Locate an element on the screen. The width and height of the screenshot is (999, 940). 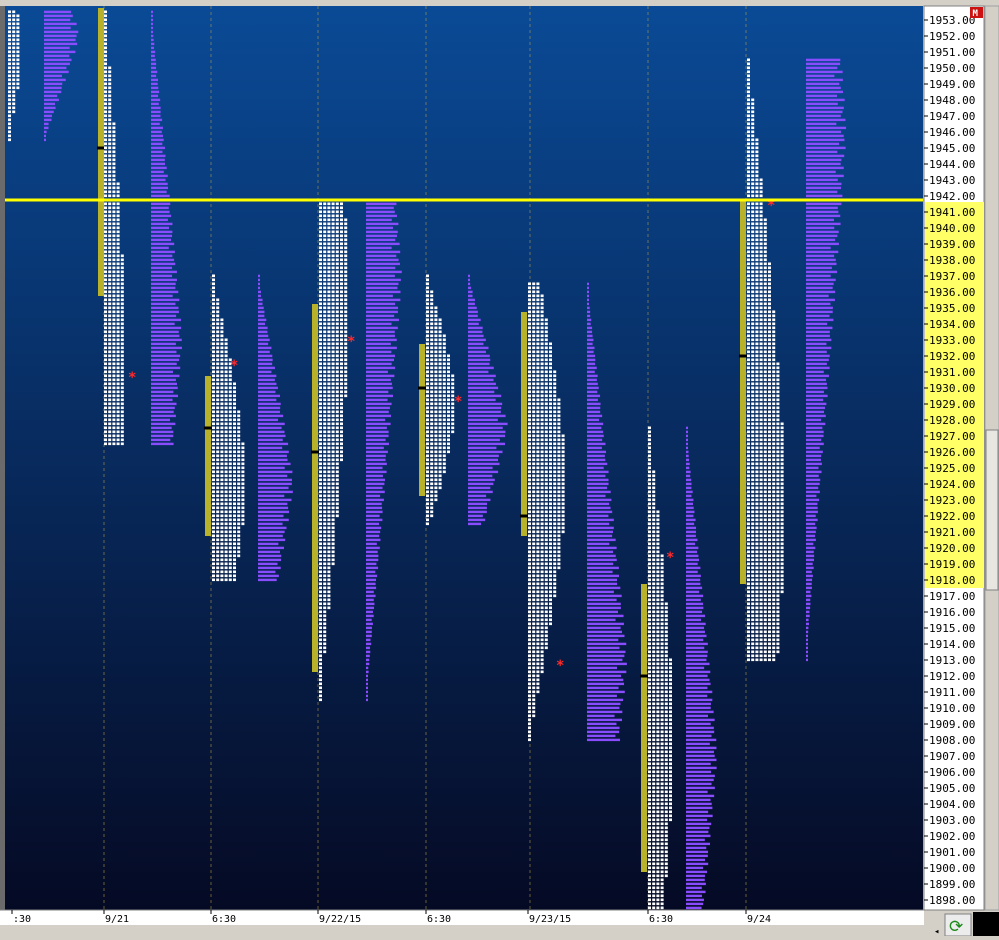
m-badge-label: M is located at coordinates (976, 14).